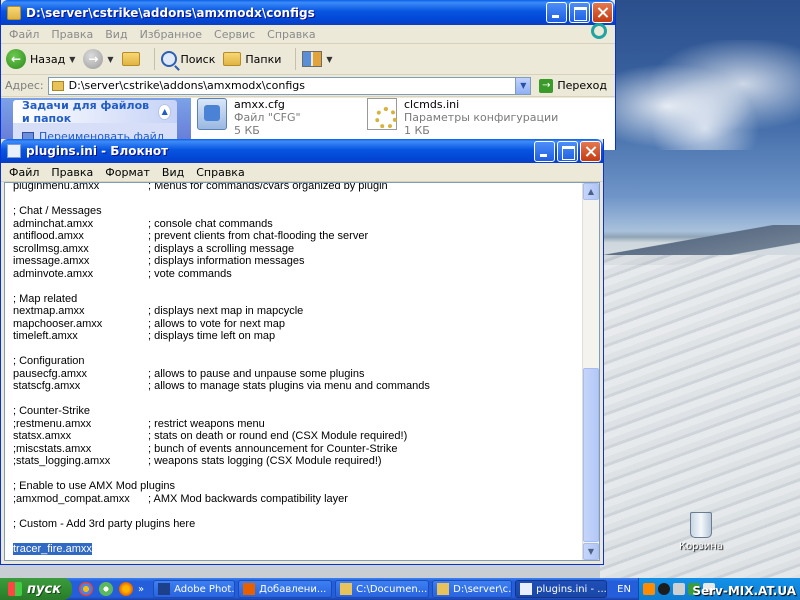 The image size is (800, 600). I want to click on file-name: clcmds.ini, so click(432, 104).